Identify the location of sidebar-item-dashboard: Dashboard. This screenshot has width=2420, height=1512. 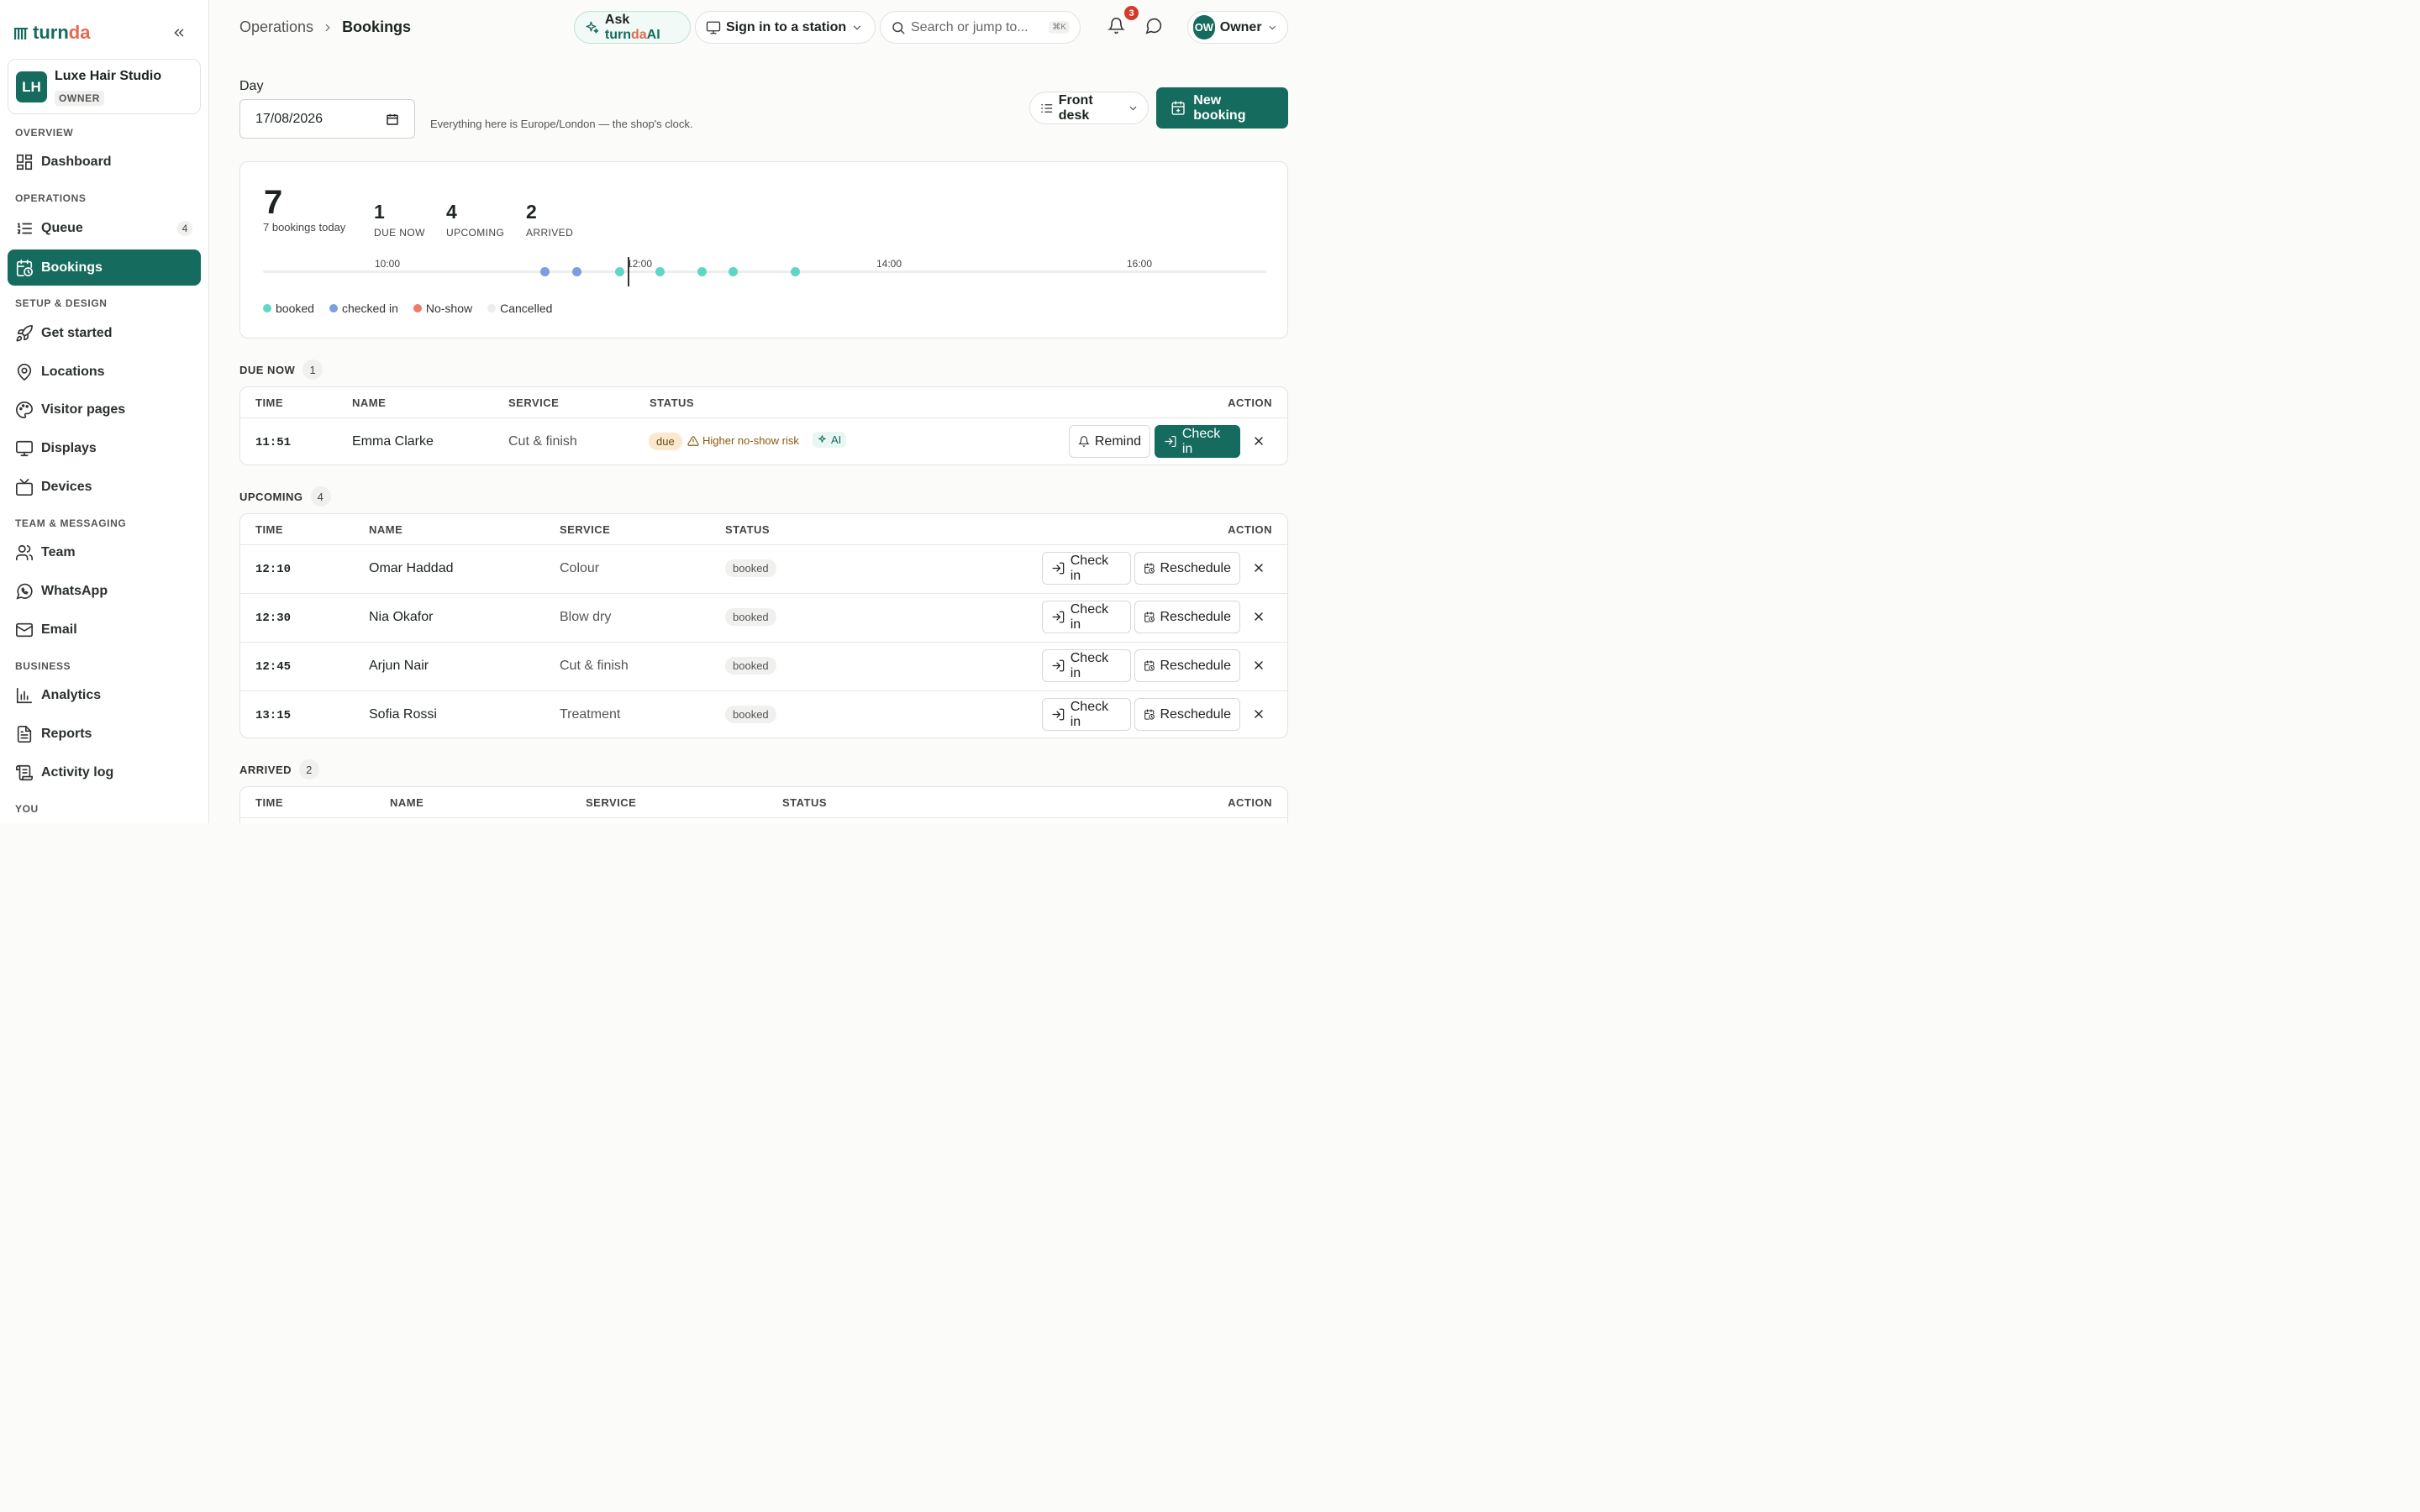
(105, 162).